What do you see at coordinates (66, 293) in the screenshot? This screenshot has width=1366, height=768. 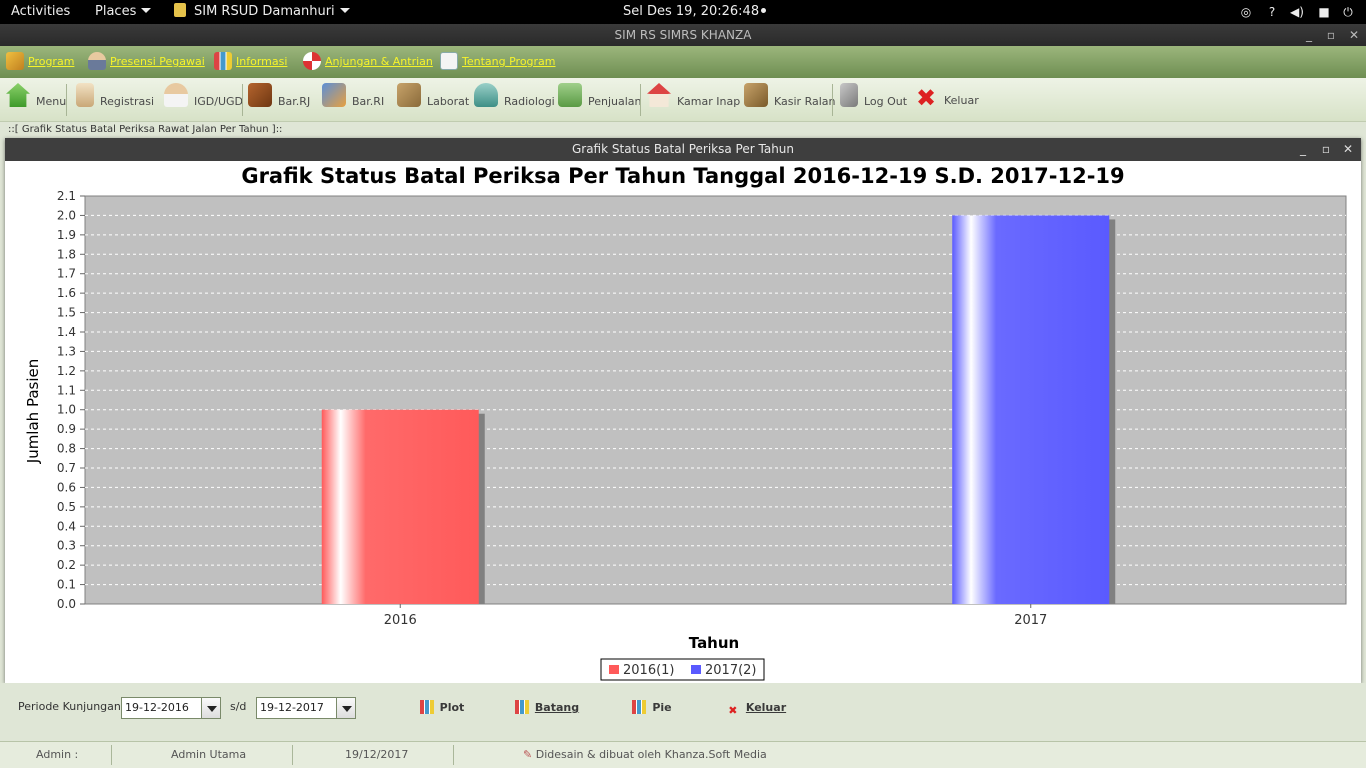 I see `y-tick-label: 1.6` at bounding box center [66, 293].